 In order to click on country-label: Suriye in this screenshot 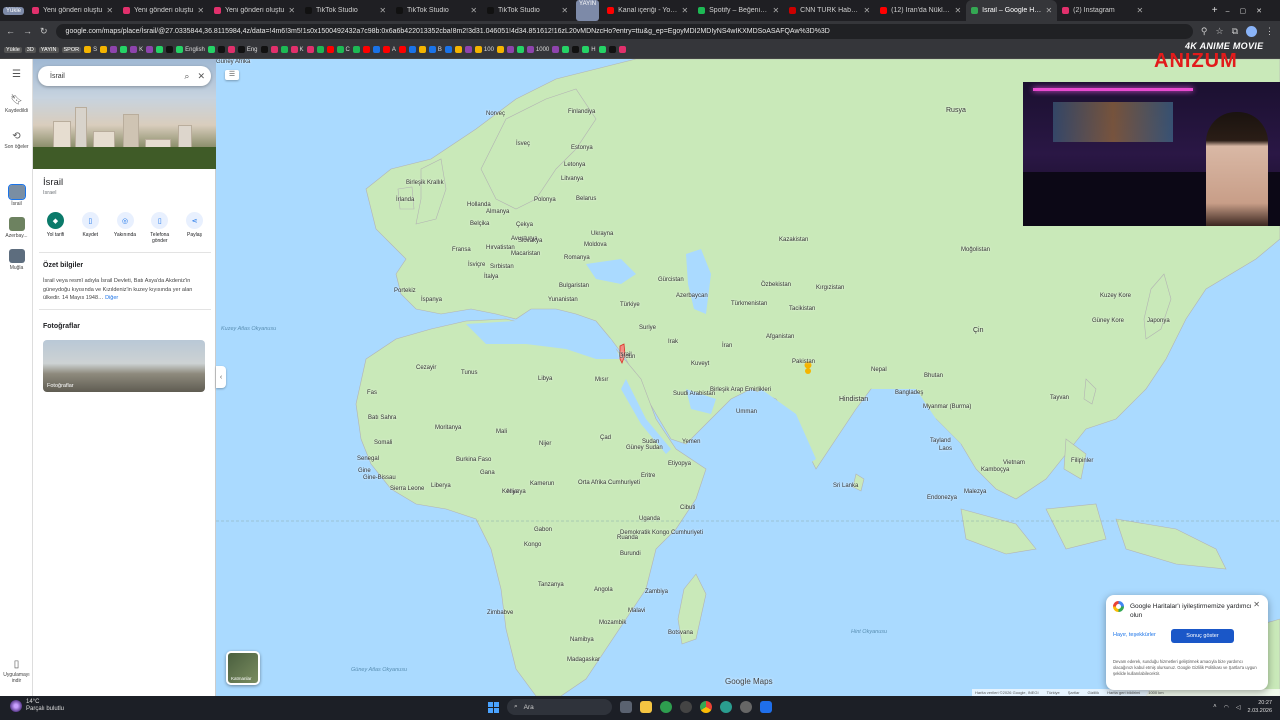, I will do `click(647, 328)`.